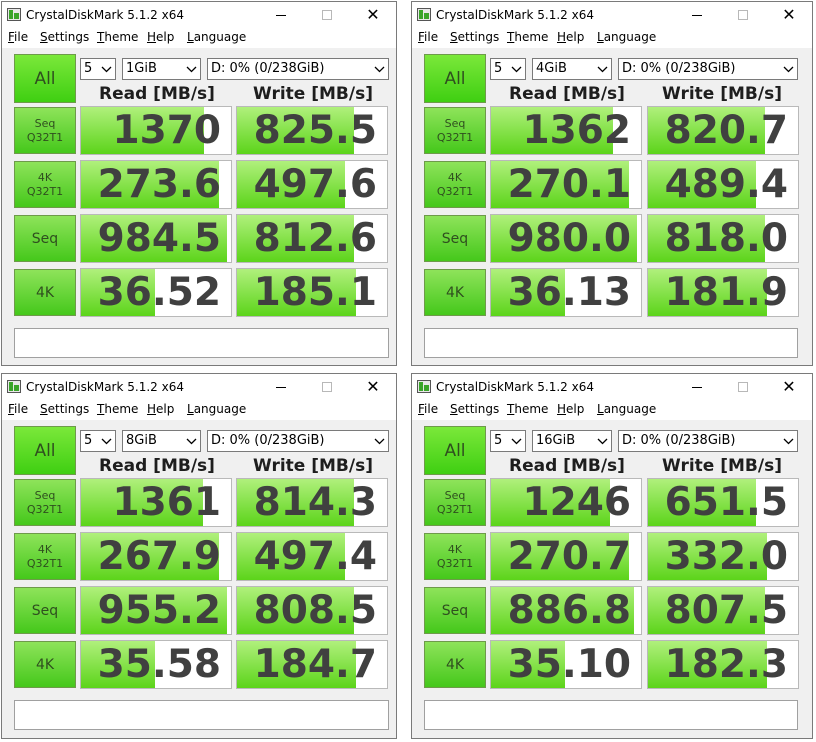 The image size is (816, 742). Describe the element at coordinates (157, 94) in the screenshot. I see `read-column-header: Read [MB/s]` at that location.